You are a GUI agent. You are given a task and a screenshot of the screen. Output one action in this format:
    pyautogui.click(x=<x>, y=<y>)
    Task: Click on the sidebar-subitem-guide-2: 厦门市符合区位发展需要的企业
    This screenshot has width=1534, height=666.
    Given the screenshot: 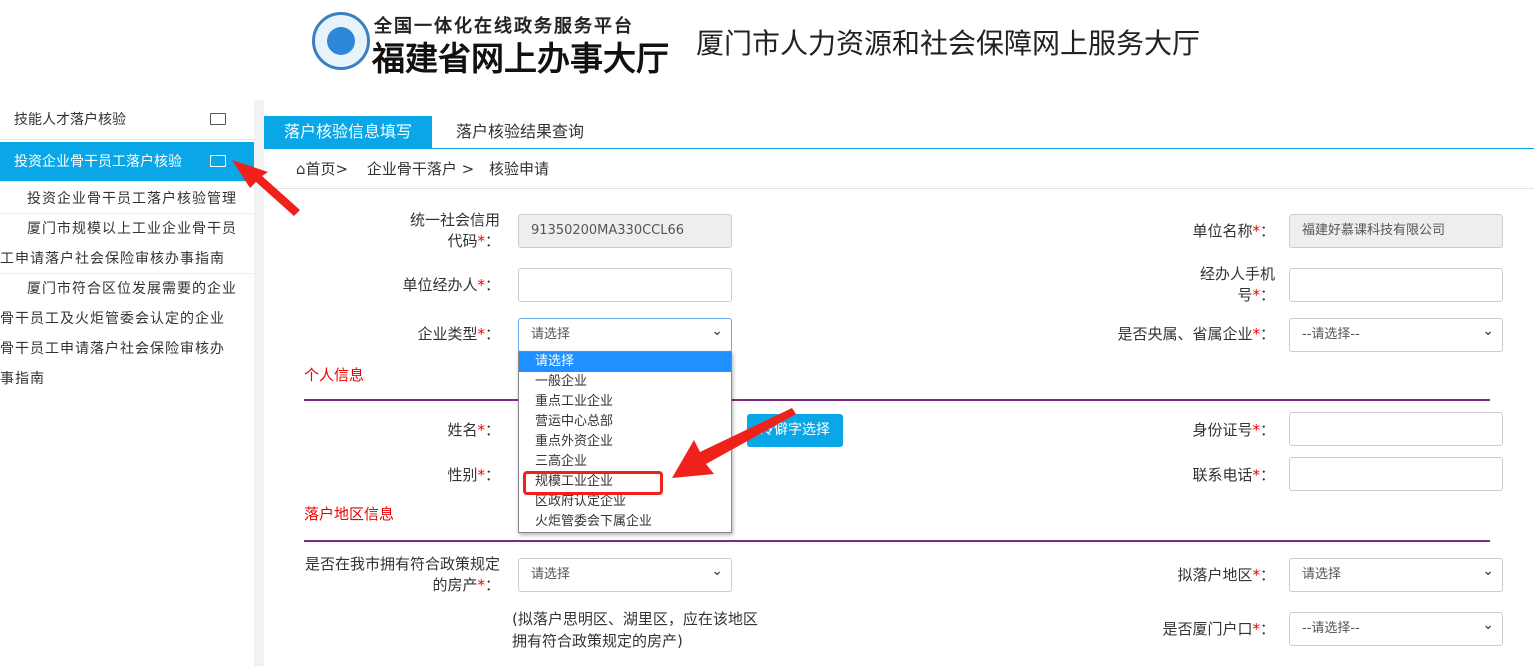 What is the action you would take?
    pyautogui.click(x=127, y=289)
    